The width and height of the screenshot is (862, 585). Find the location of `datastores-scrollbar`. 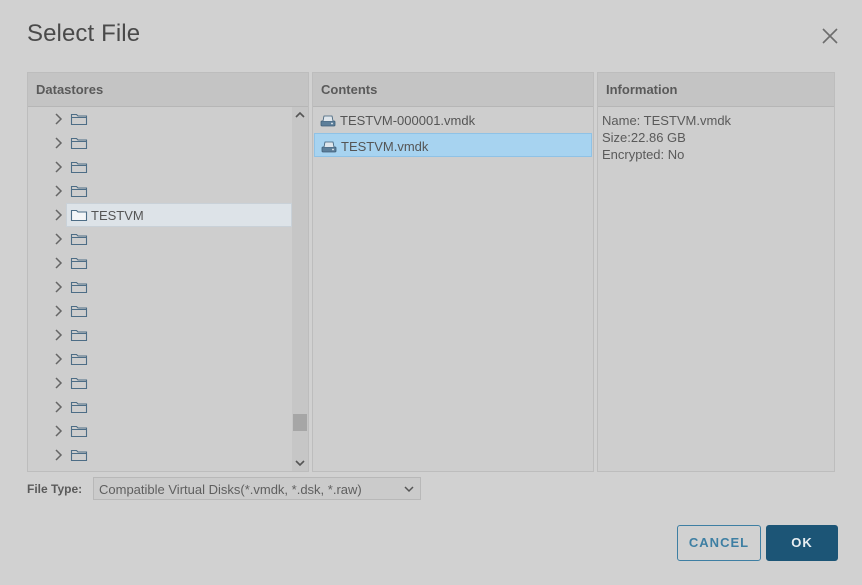

datastores-scrollbar is located at coordinates (300, 289).